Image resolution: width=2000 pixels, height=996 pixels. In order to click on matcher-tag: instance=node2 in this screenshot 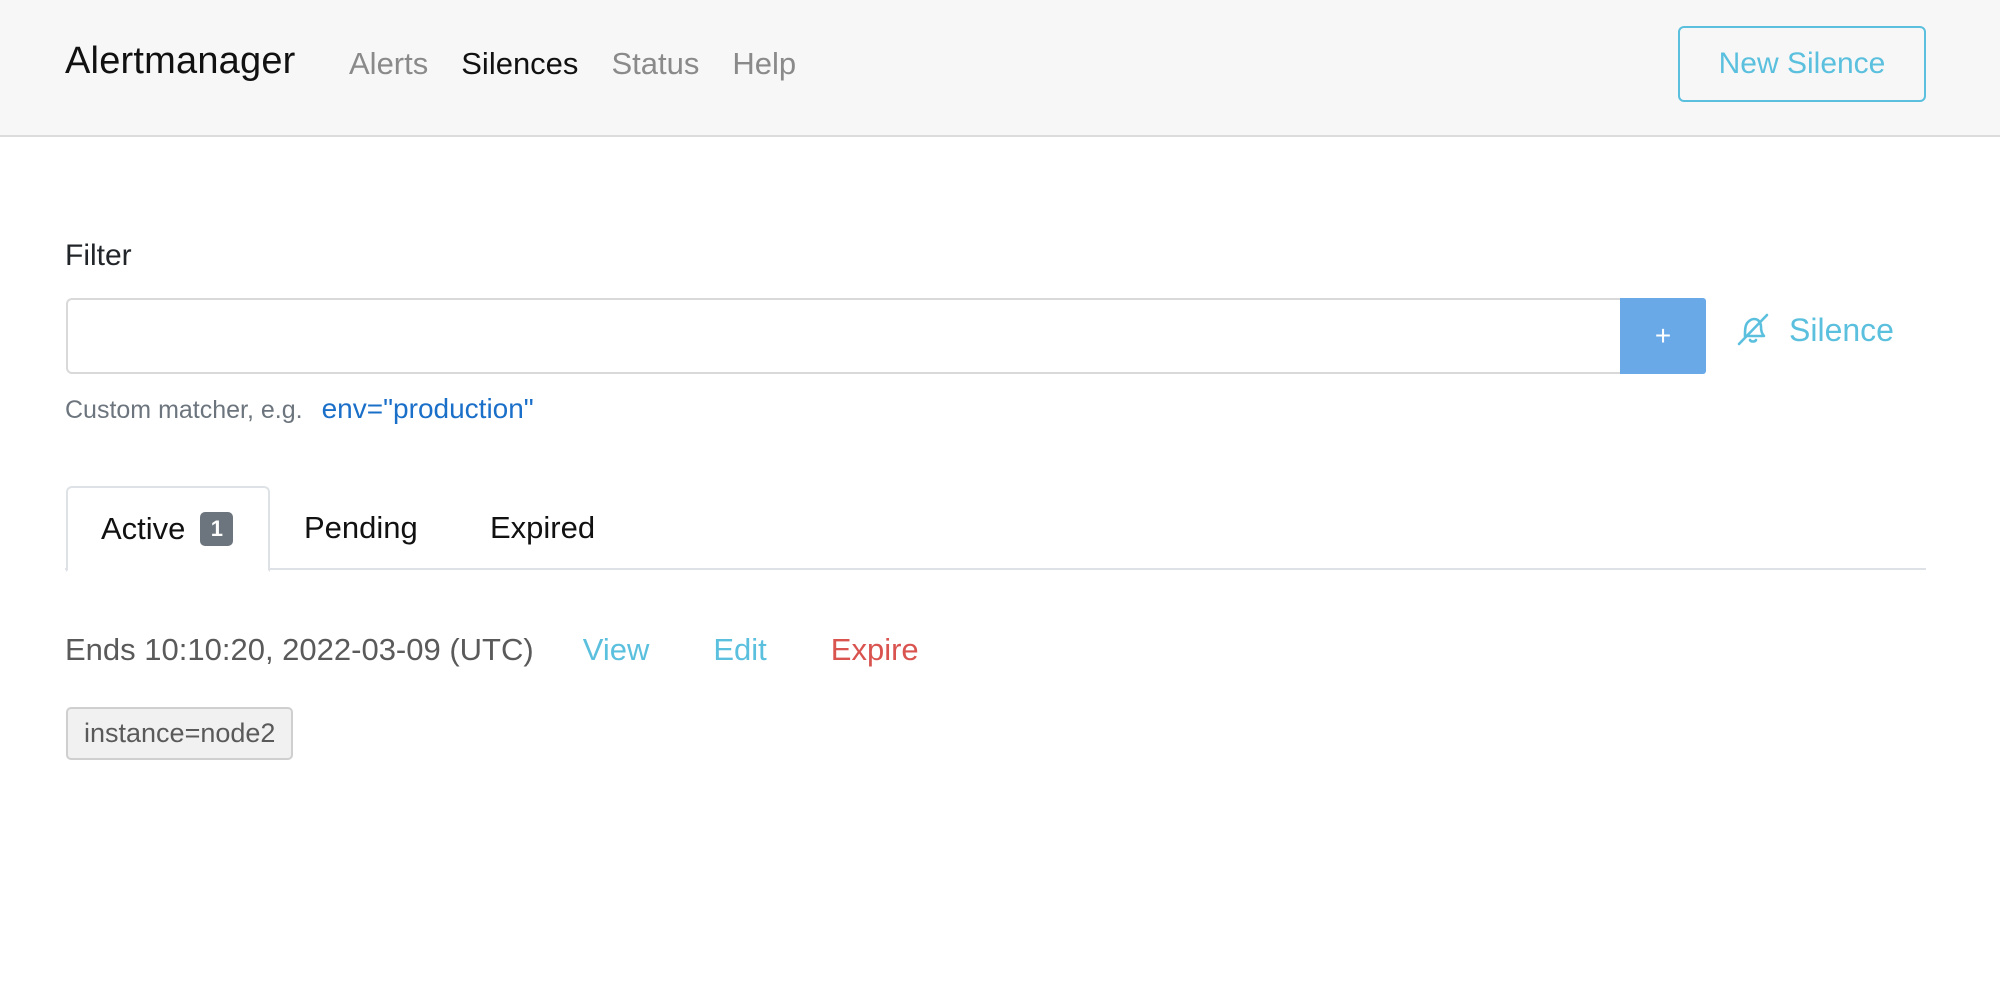, I will do `click(180, 733)`.